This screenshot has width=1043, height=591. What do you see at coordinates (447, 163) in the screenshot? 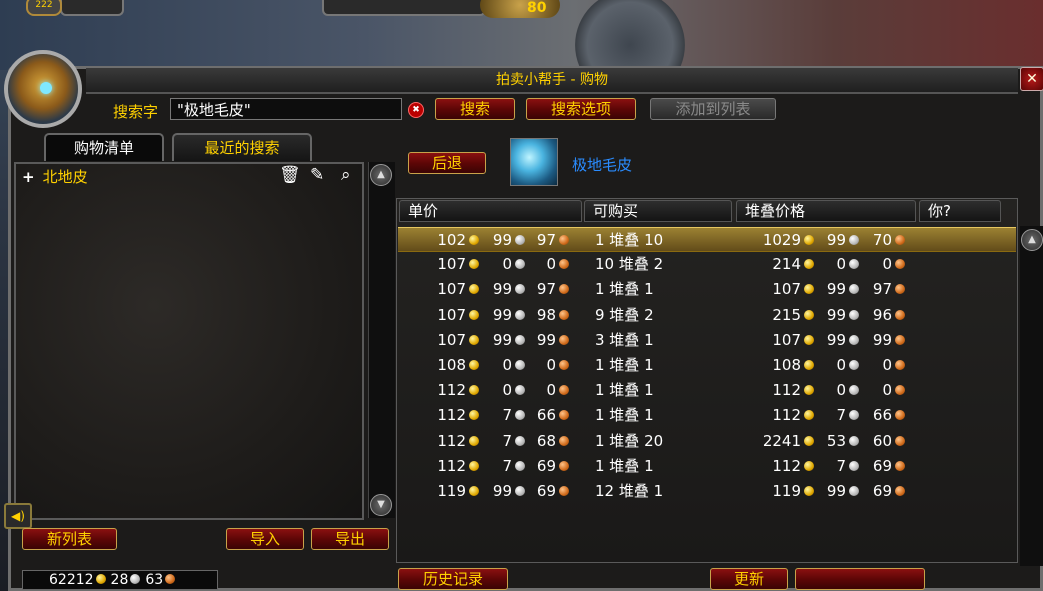
I see `back-button: 后退` at bounding box center [447, 163].